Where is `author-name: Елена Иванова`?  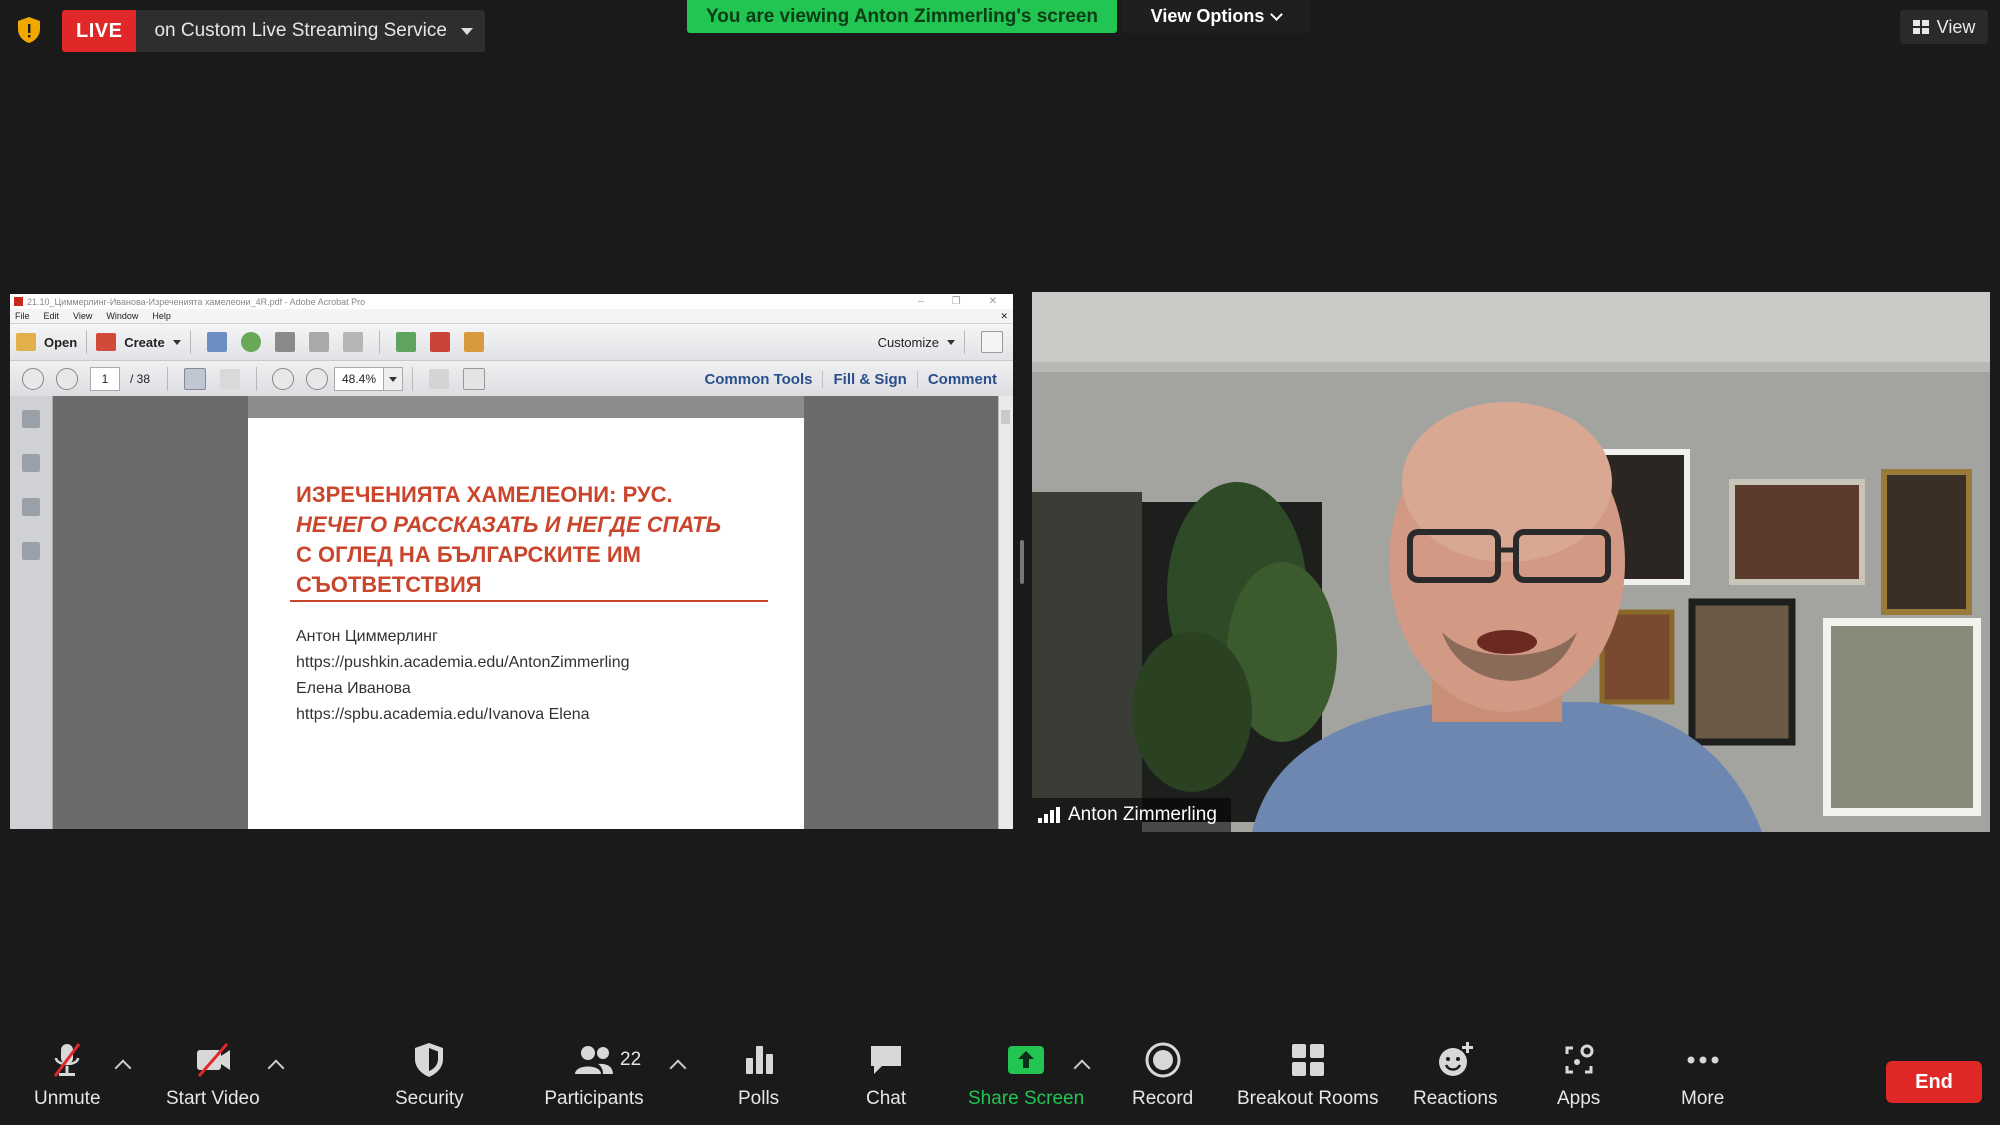
author-name: Елена Иванова is located at coordinates (353, 688).